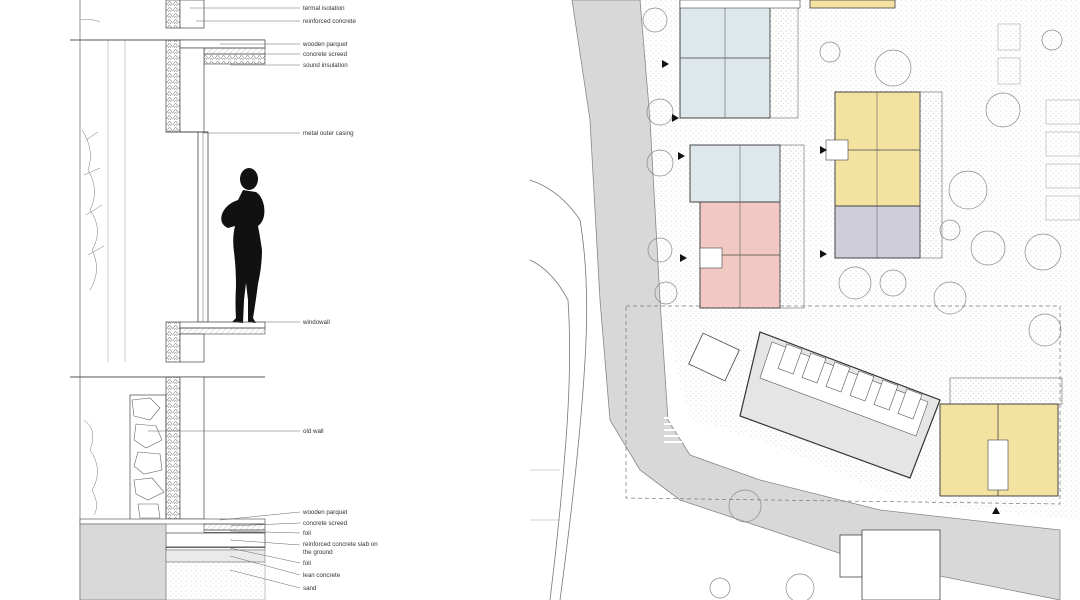 This screenshot has height=600, width=1080. I want to click on label-foil-bottom: foil, so click(307, 563).